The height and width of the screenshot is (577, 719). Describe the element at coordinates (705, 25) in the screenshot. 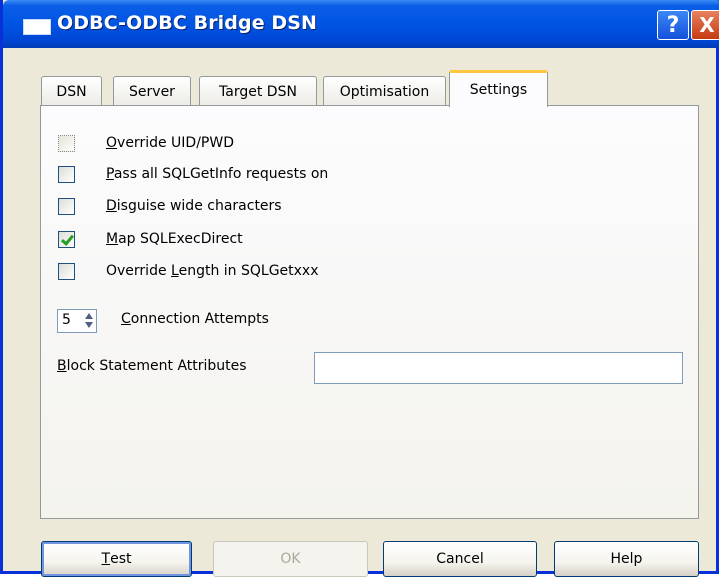

I see `close-button: X` at that location.